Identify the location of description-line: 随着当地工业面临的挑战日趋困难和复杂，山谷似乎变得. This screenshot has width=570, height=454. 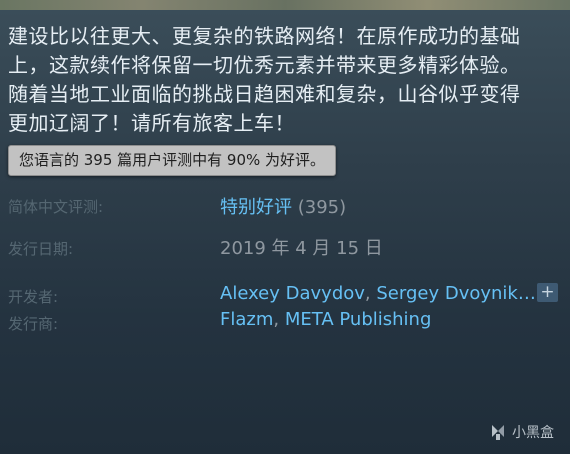
(264, 94).